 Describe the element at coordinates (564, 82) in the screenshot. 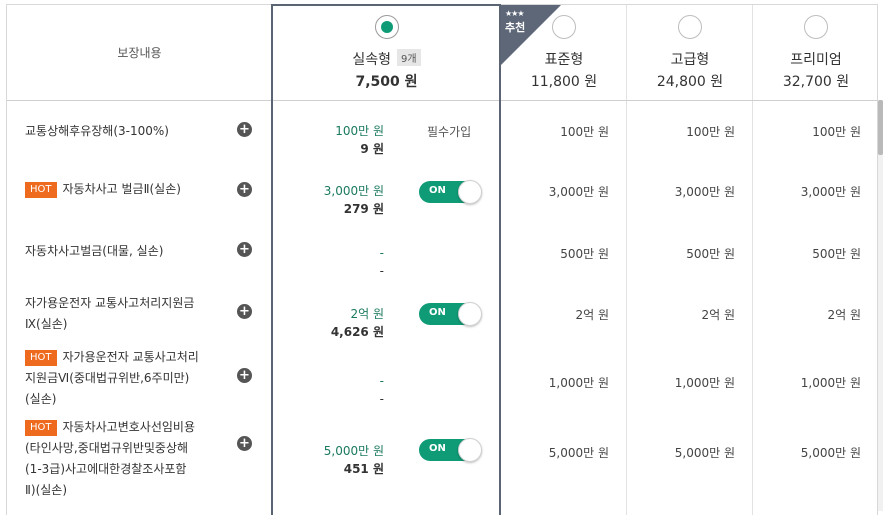

I see `plan-price-standard: 11,800 원` at that location.